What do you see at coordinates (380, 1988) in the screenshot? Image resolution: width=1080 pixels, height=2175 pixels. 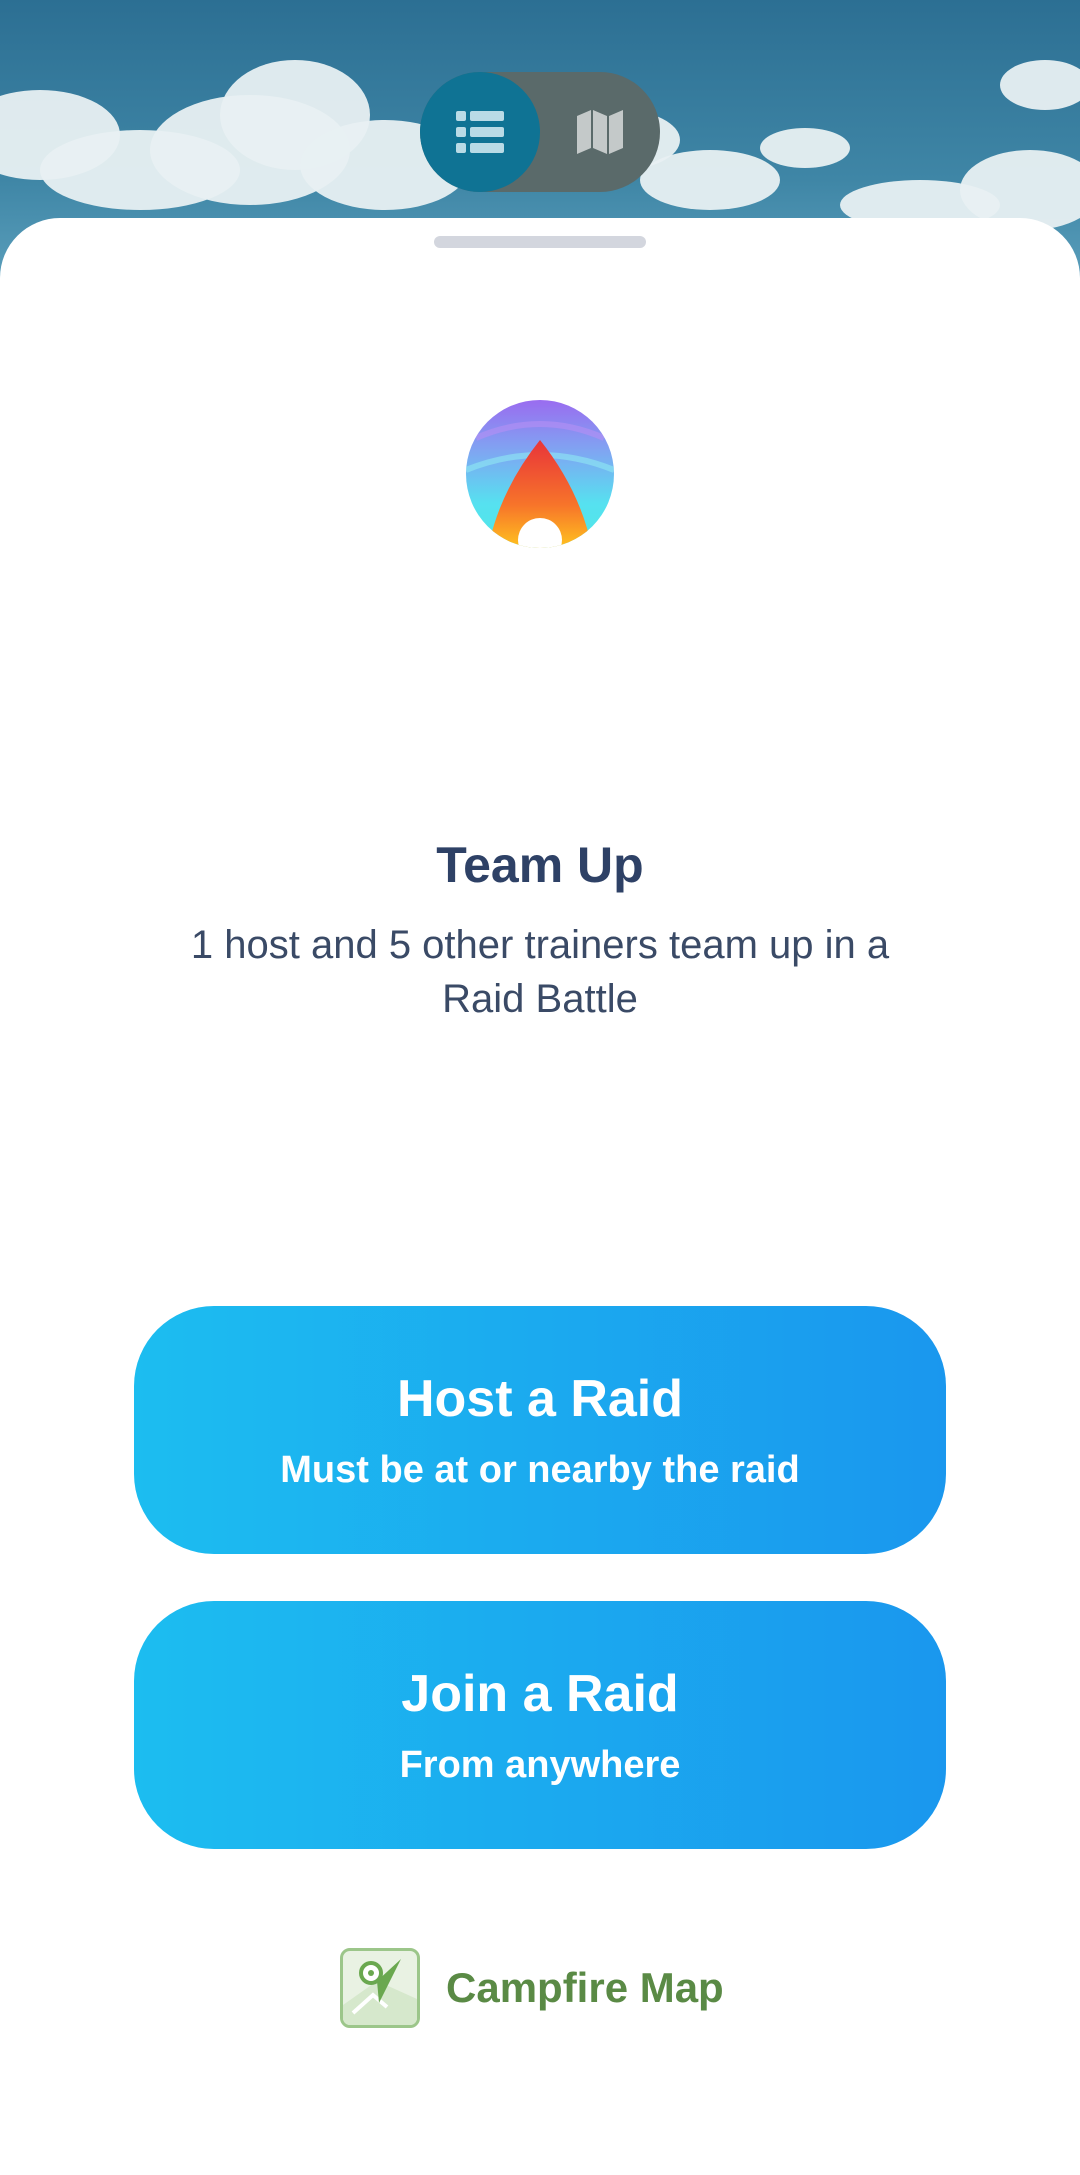 I see `campfire-map-icon` at bounding box center [380, 1988].